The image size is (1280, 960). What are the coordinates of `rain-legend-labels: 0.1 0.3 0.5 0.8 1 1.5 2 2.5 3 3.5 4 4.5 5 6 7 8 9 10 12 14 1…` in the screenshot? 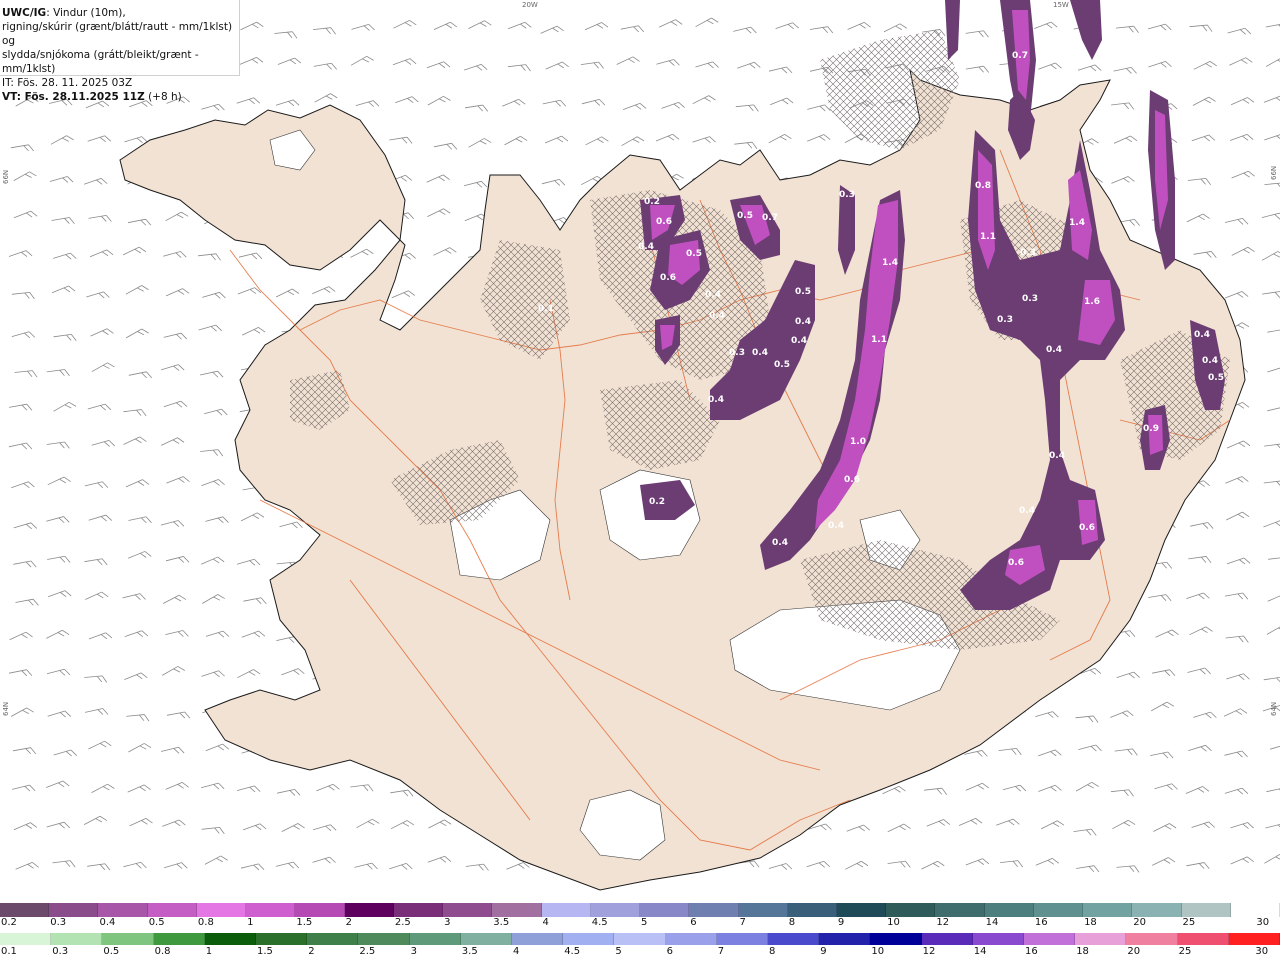 It's located at (640, 953).